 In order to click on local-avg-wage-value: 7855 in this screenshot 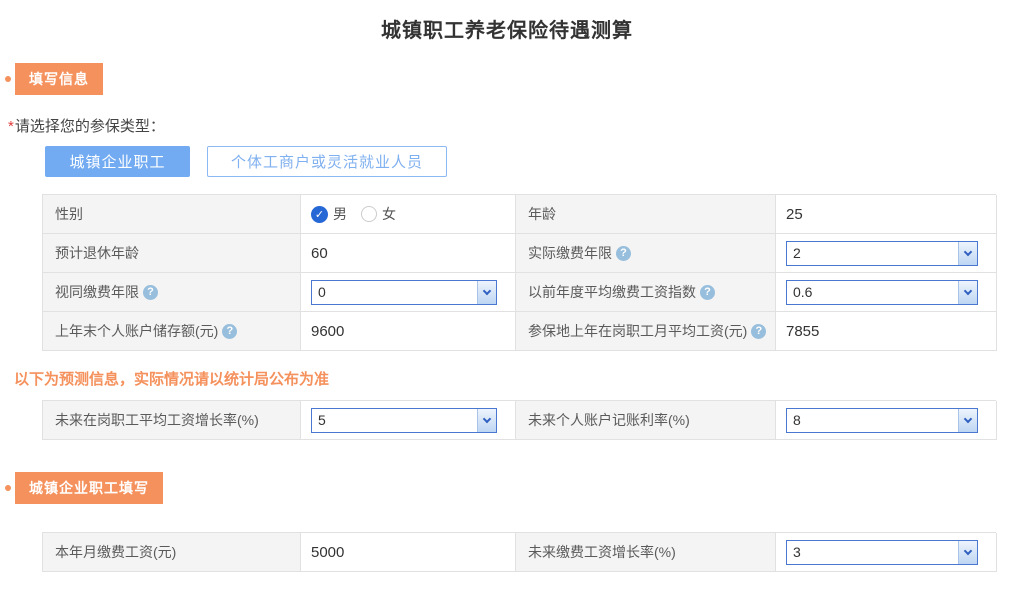, I will do `click(886, 331)`.